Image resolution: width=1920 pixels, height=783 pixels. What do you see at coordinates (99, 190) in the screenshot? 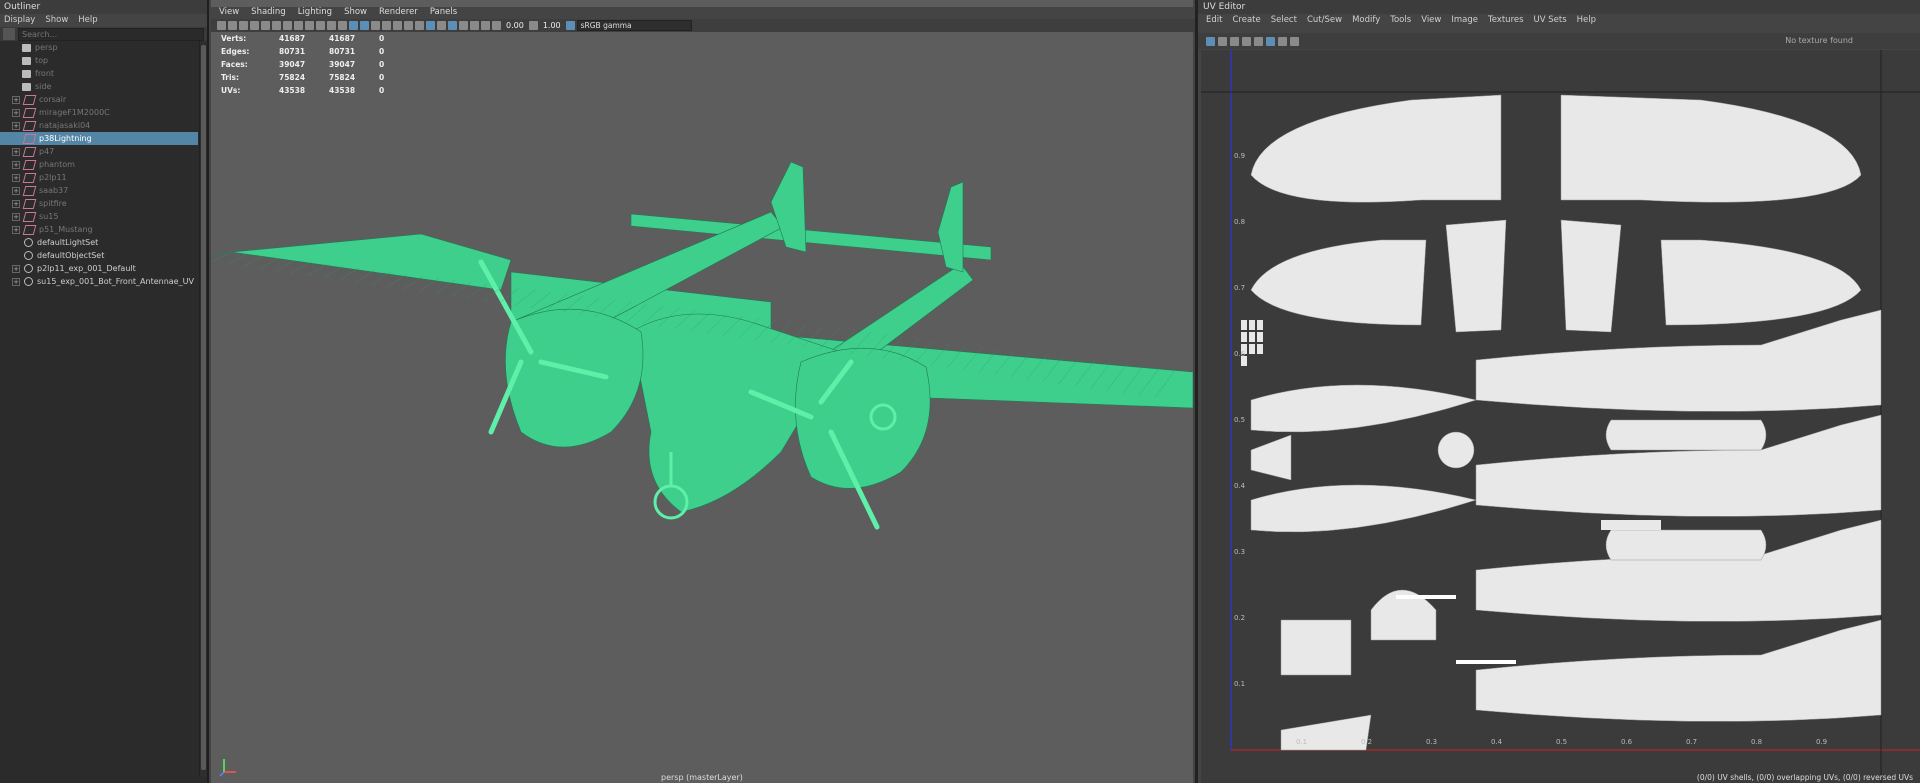
I see `outliner-item: + saab37` at bounding box center [99, 190].